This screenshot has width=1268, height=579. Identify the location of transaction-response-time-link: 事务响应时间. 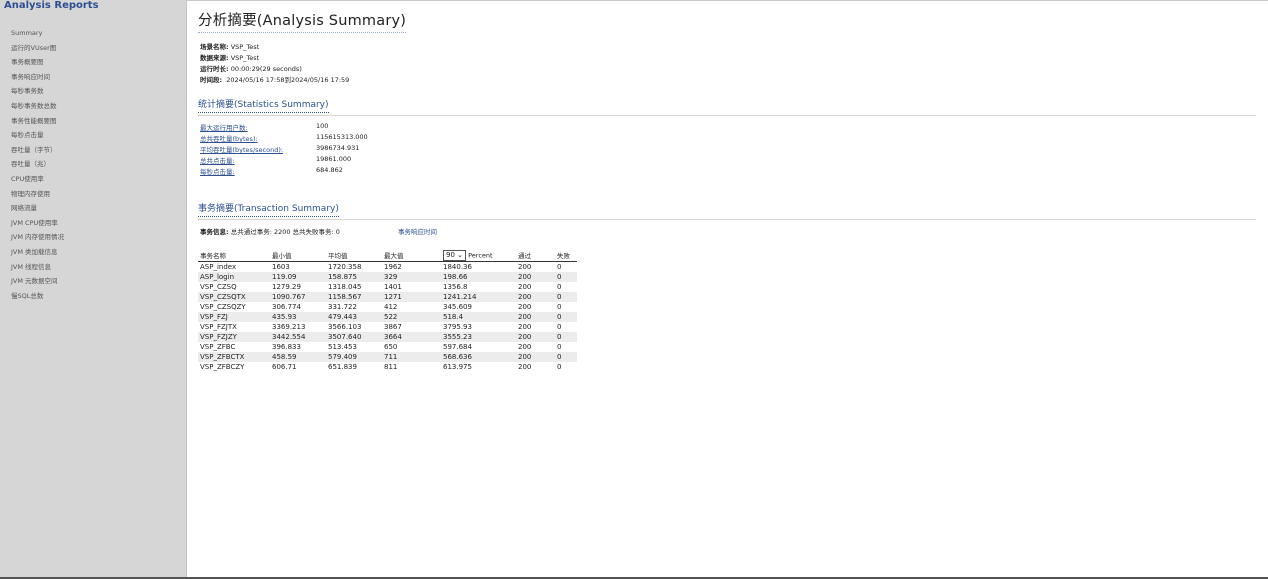
(417, 231).